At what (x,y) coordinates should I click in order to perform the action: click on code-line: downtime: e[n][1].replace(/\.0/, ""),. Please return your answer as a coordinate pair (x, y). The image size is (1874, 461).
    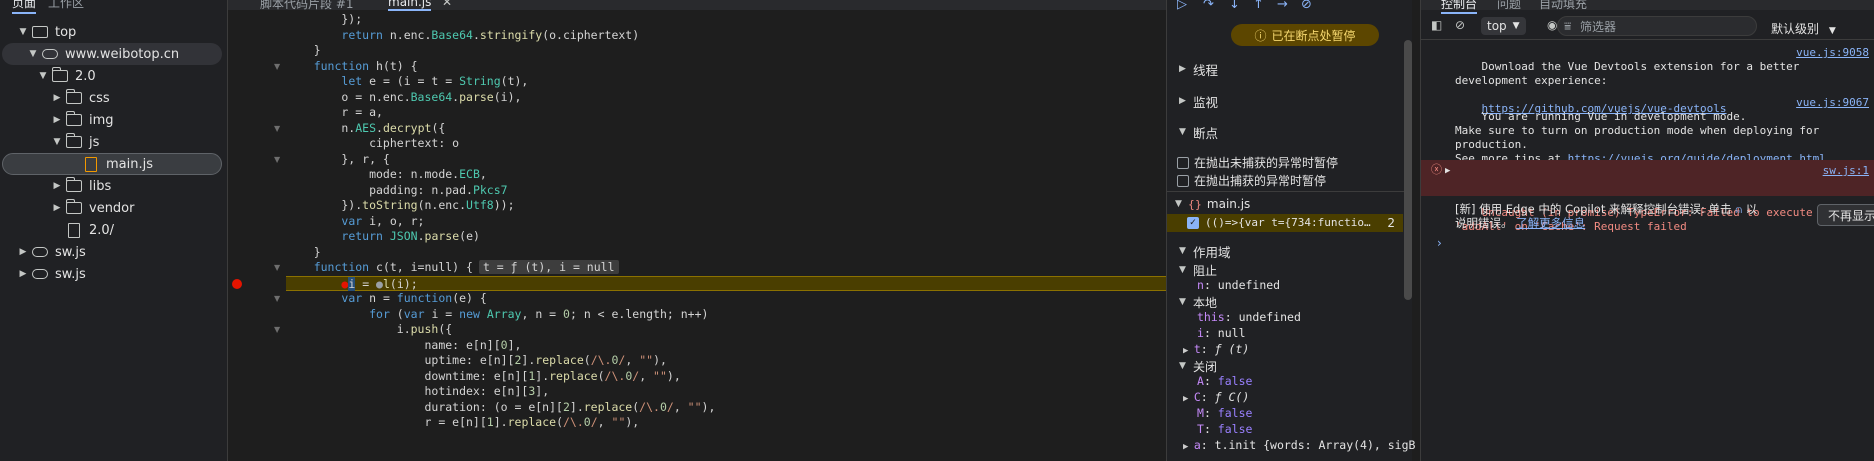
    Looking at the image, I should click on (483, 377).